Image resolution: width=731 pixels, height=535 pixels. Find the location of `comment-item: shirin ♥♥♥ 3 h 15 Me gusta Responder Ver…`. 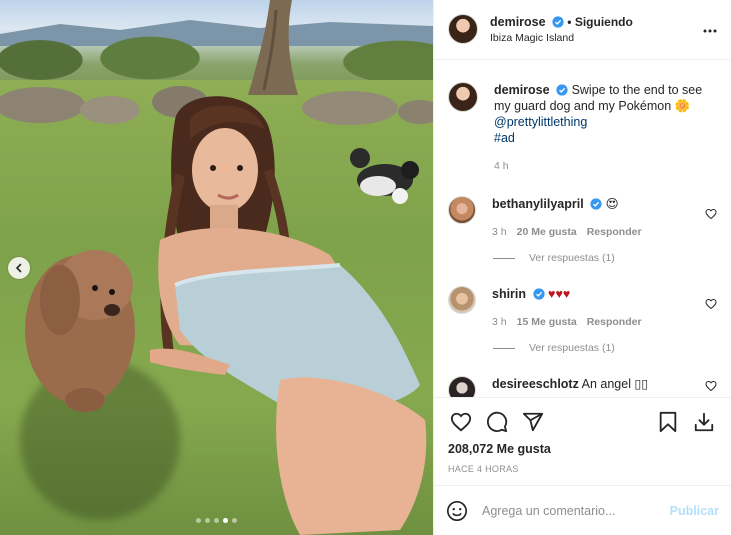

comment-item: shirin ♥♥♥ 3 h 15 Me gusta Responder Ver… is located at coordinates (582, 320).